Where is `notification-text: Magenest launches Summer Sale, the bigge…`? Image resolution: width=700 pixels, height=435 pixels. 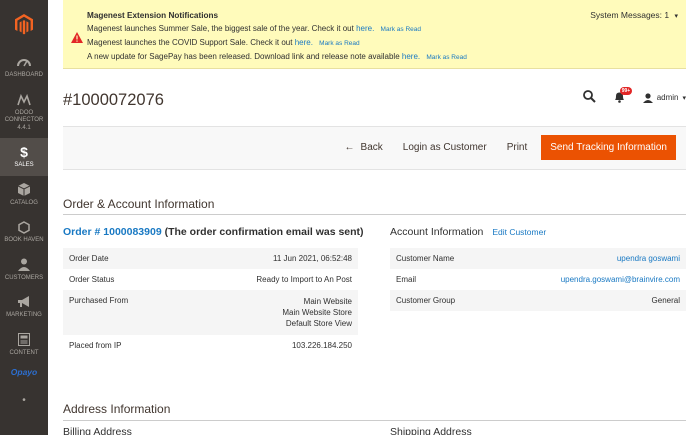
notification-text: Magenest launches Summer Sale, the bigge… is located at coordinates (220, 28).